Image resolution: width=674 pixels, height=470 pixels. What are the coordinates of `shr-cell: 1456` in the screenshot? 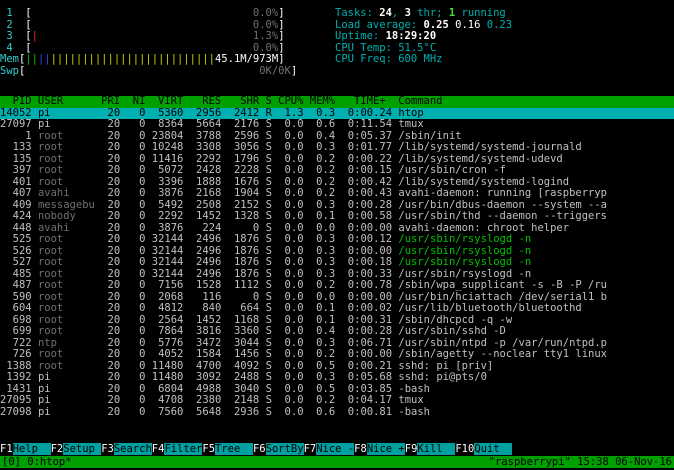 It's located at (243, 354).